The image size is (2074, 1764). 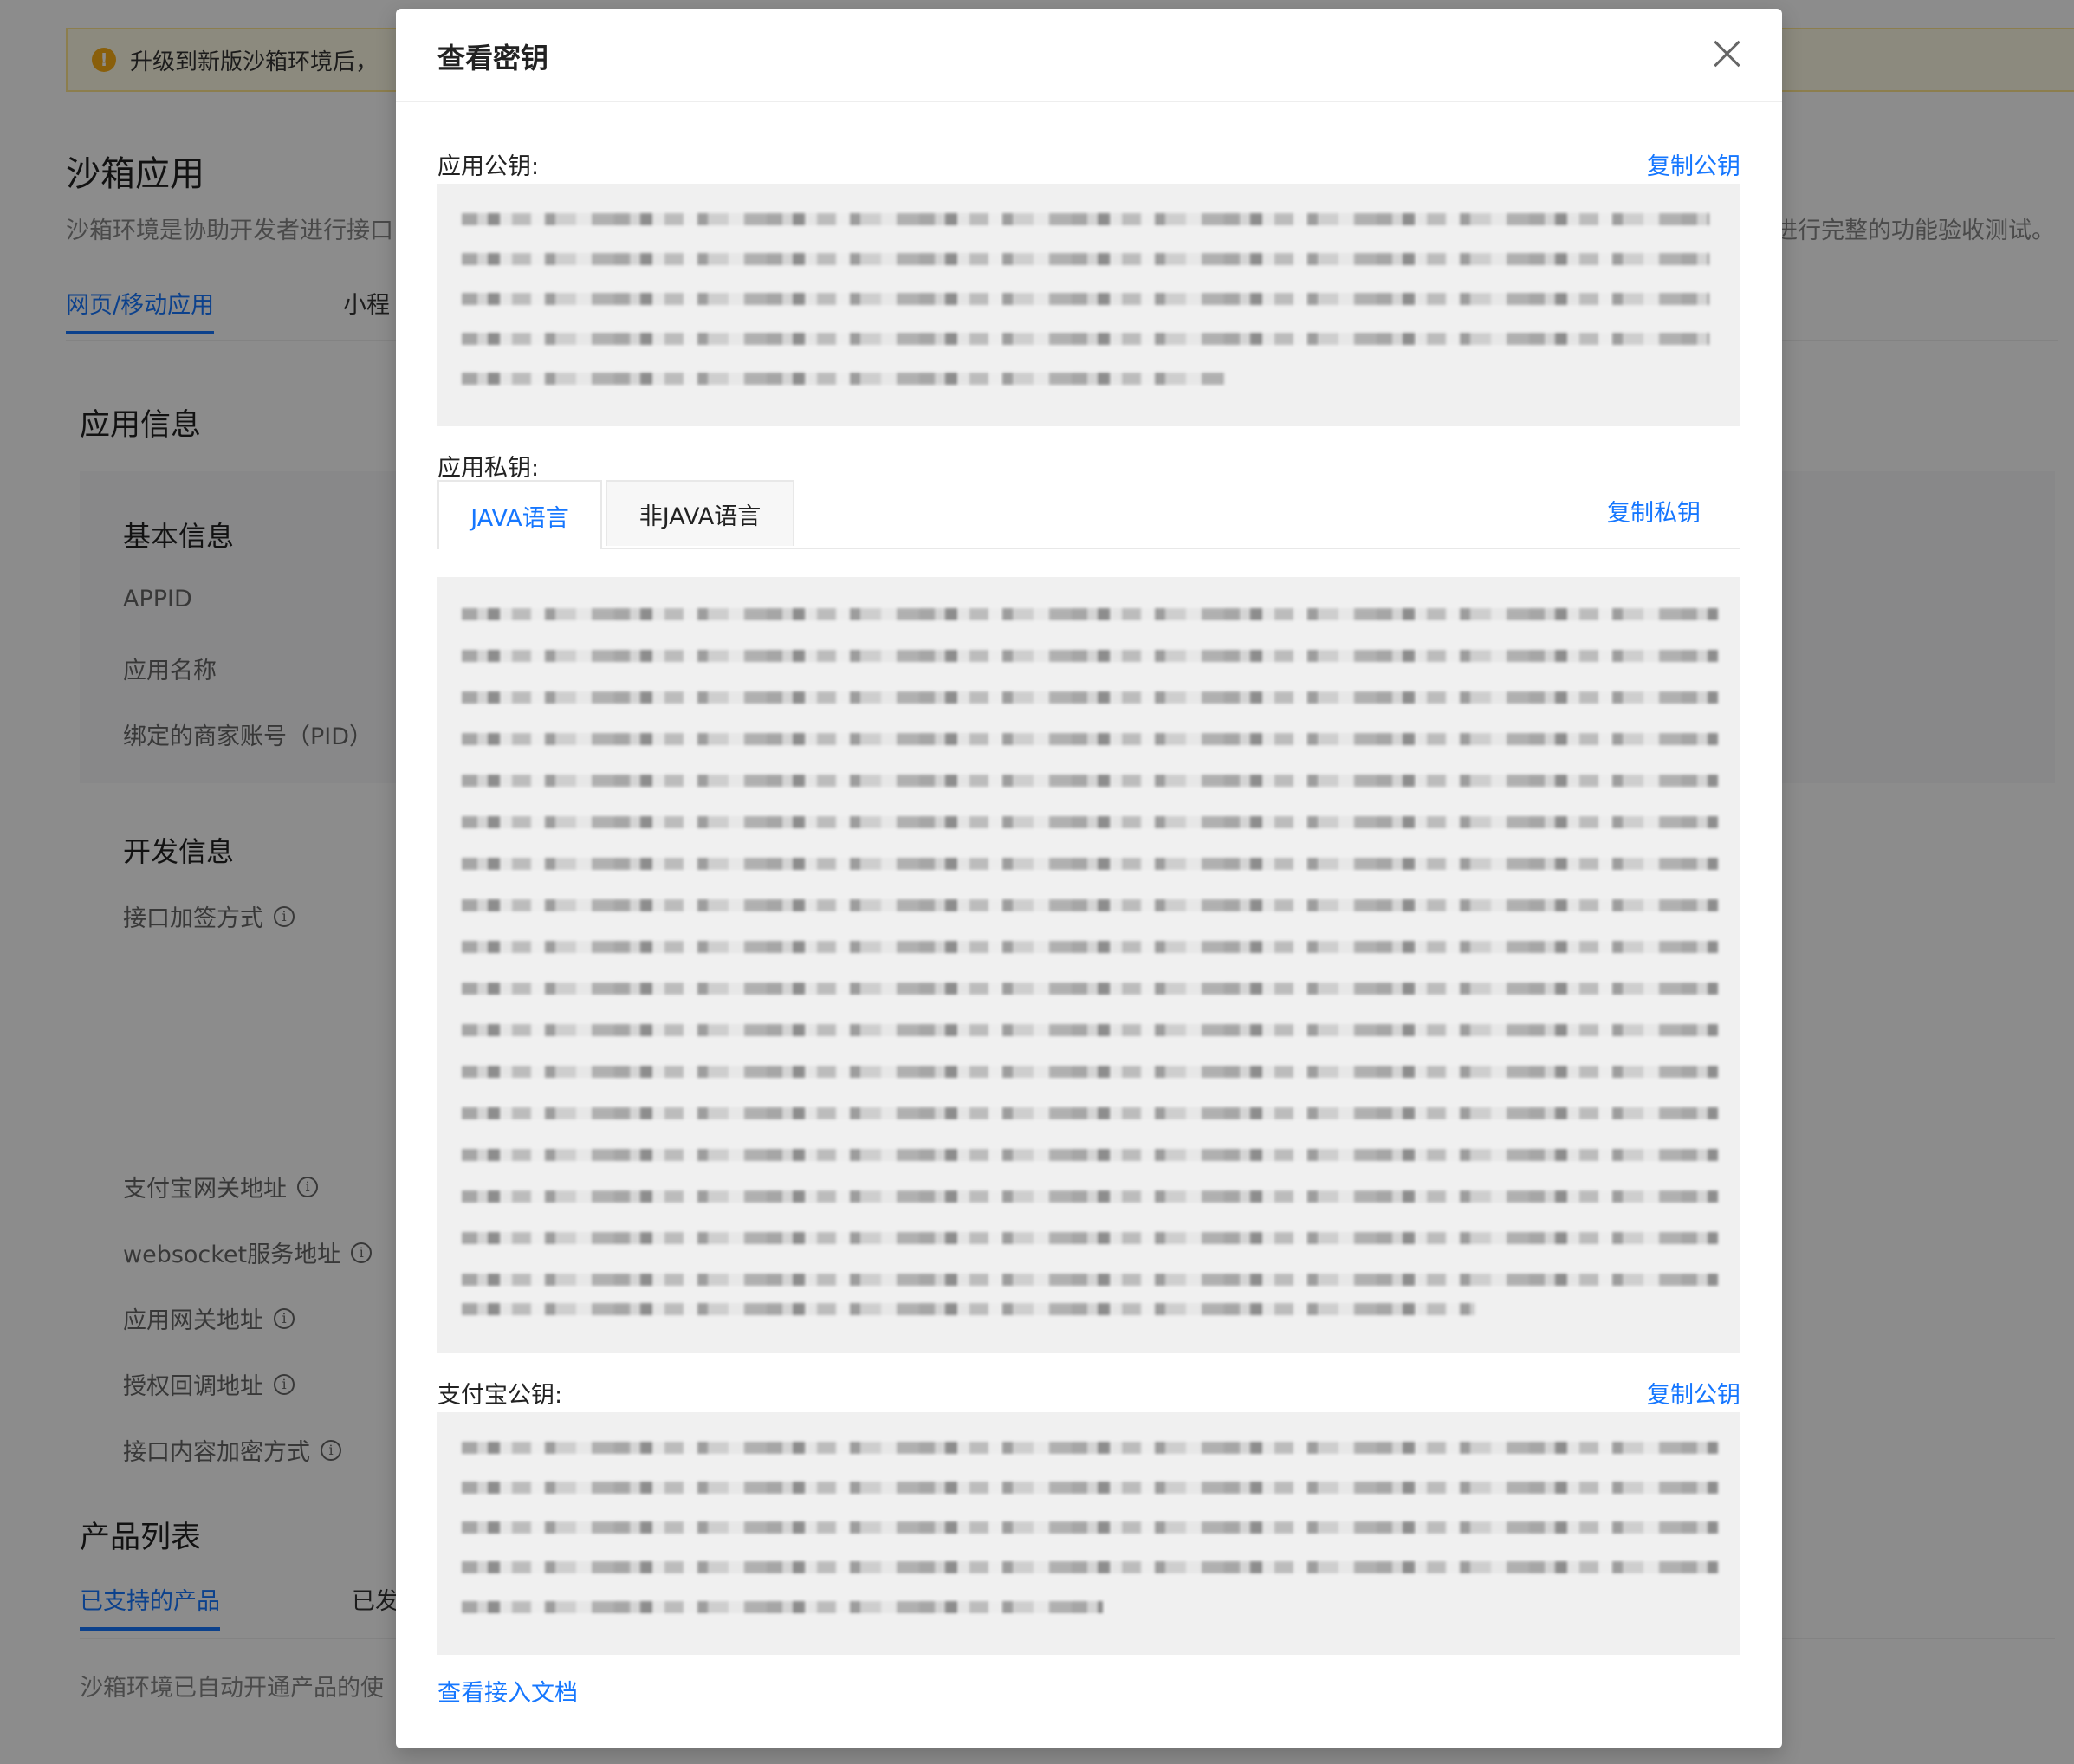 What do you see at coordinates (500, 1395) in the screenshot?
I see `alipay-public-key-label: 支付宝公钥:` at bounding box center [500, 1395].